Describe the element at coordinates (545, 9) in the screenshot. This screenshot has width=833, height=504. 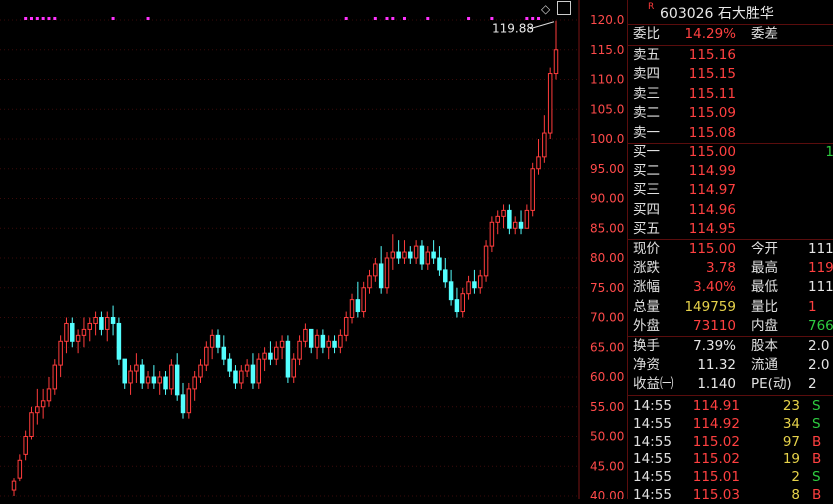
I see `diamond-icon: ◇` at that location.